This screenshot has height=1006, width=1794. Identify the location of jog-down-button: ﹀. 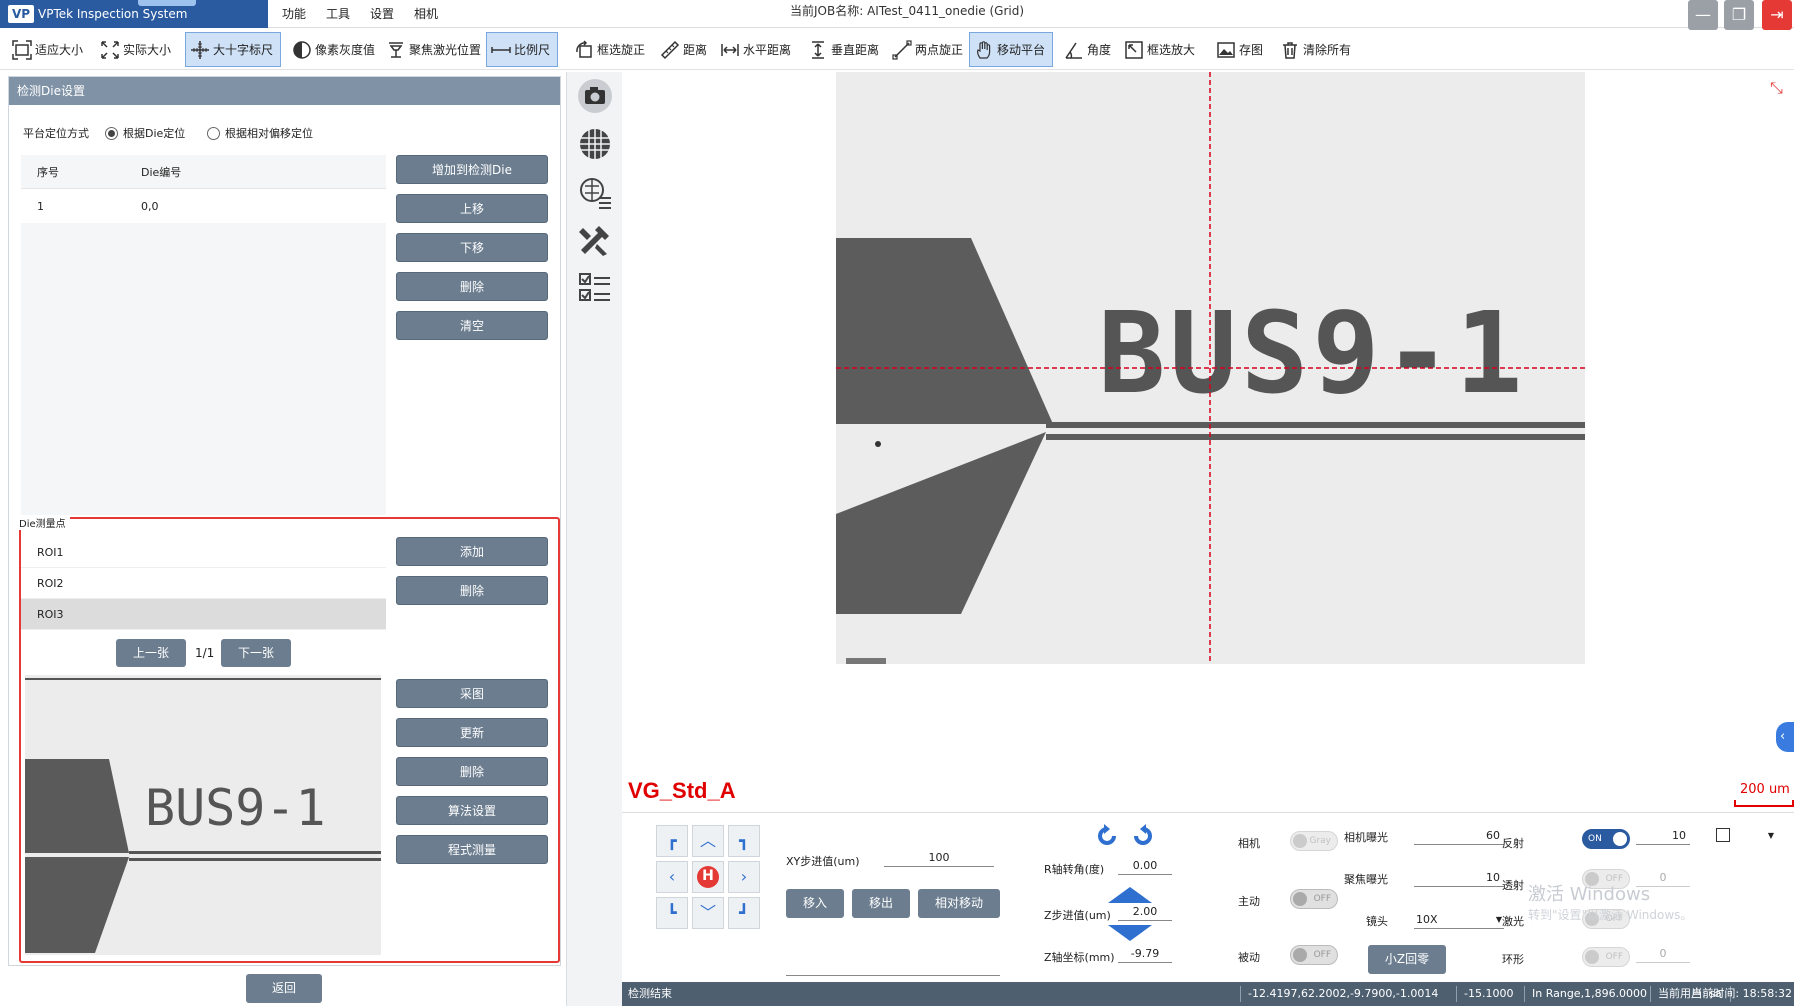
(708, 913).